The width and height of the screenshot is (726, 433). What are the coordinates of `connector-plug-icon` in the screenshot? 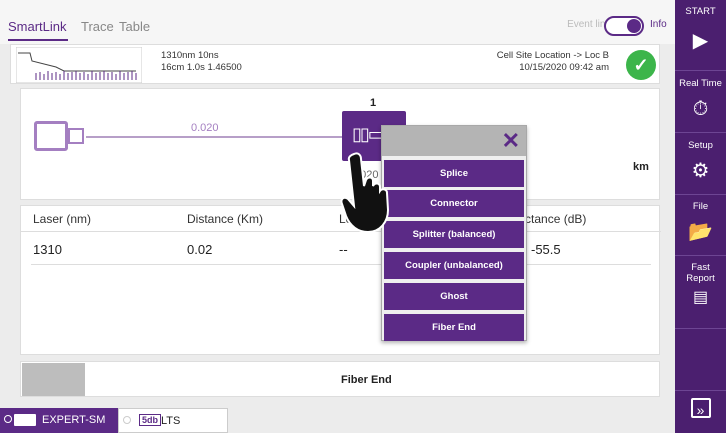 It's located at (76, 136).